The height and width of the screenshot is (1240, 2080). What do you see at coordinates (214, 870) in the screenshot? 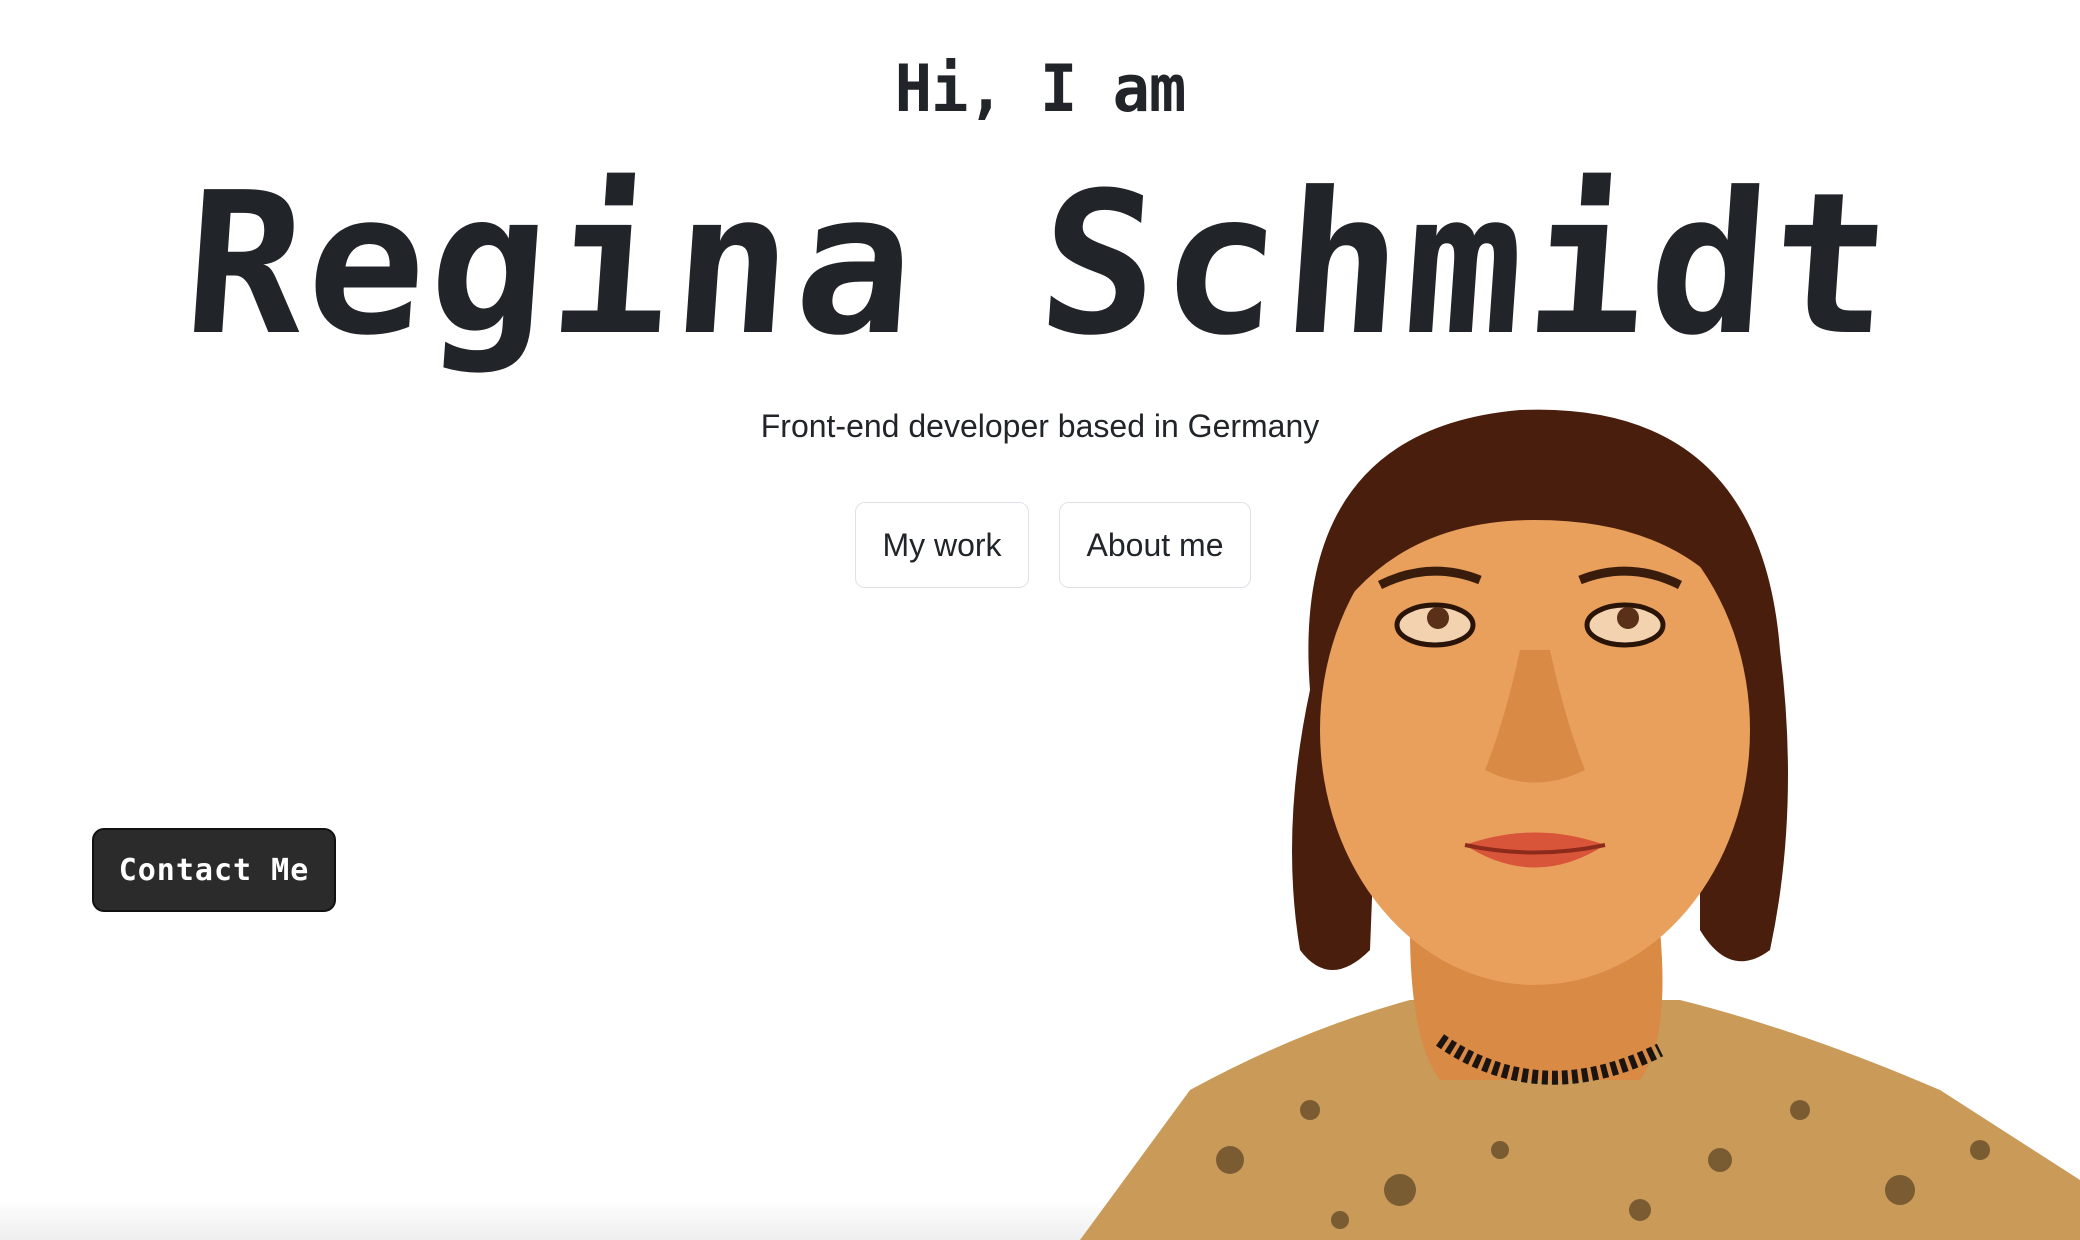
I see `contact-me-button: Contact Me` at bounding box center [214, 870].